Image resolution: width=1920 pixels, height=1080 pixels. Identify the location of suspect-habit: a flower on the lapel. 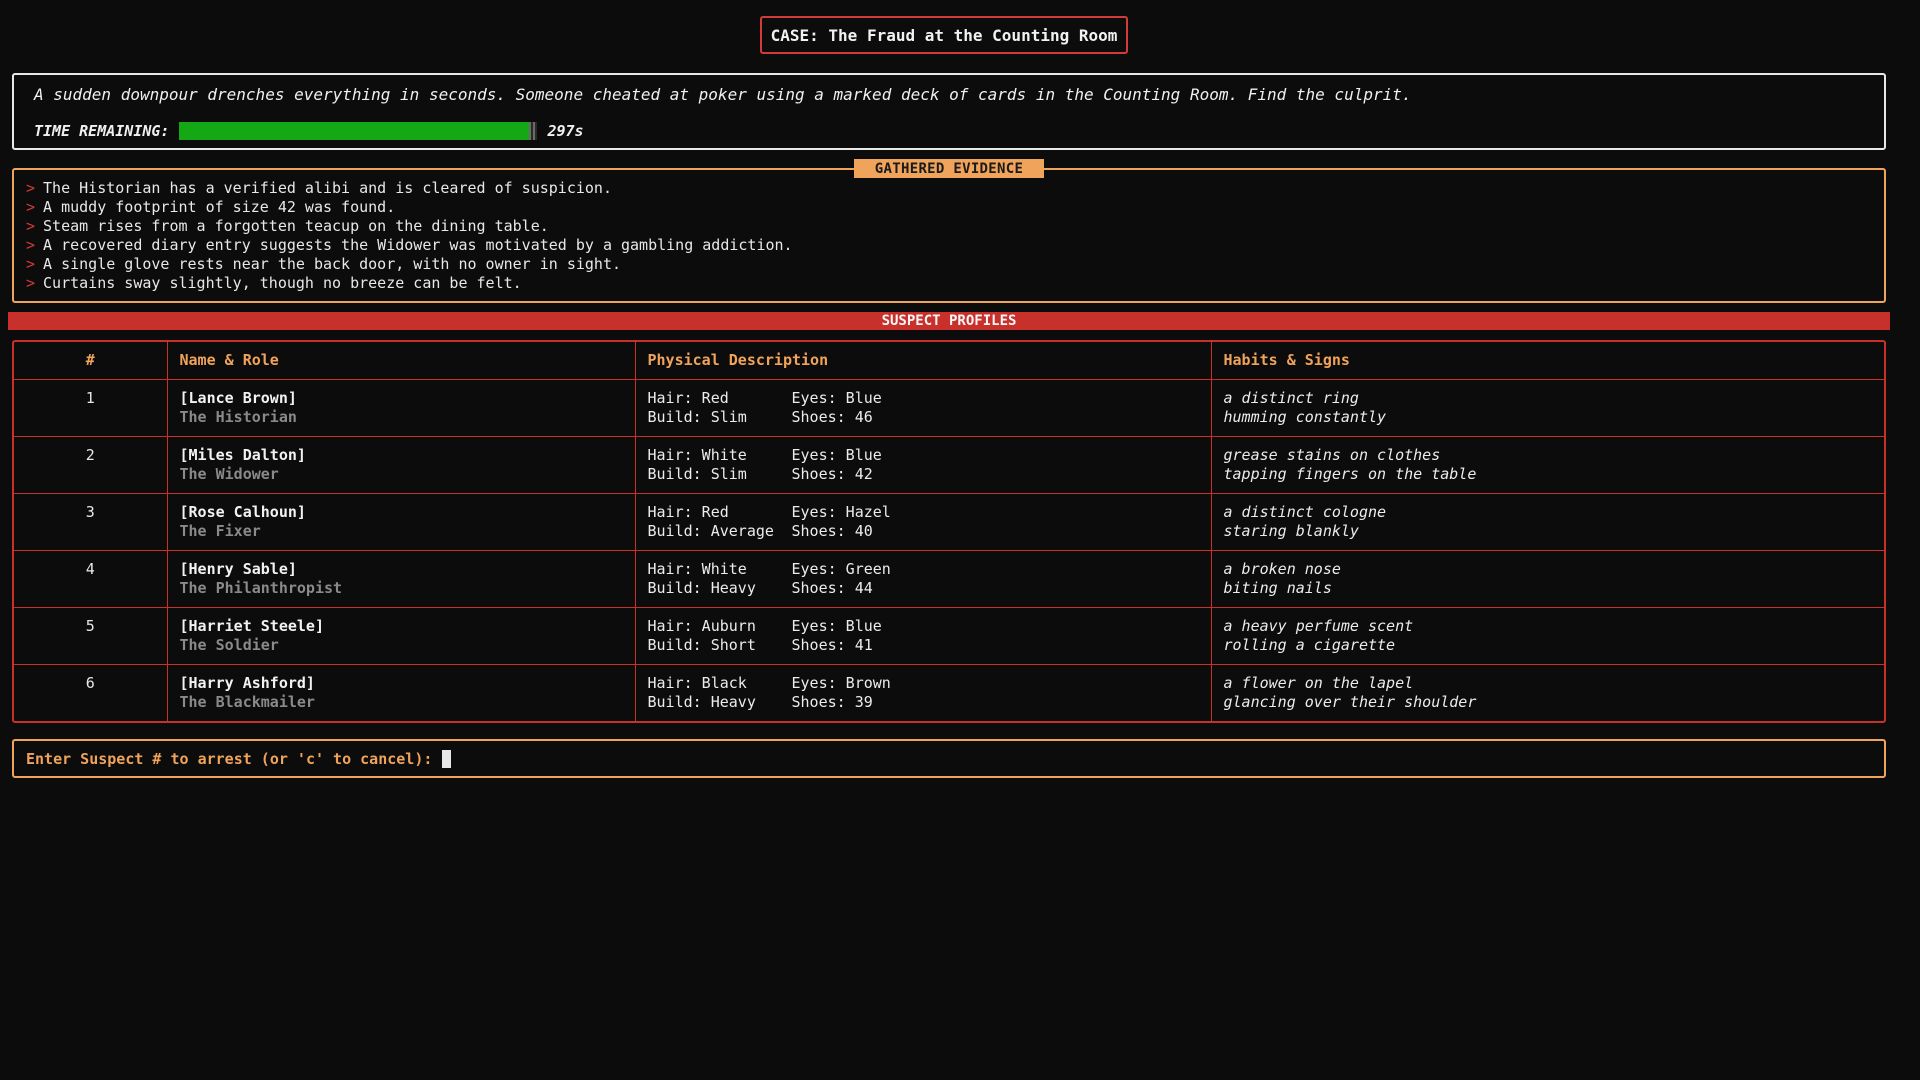
(1318, 682).